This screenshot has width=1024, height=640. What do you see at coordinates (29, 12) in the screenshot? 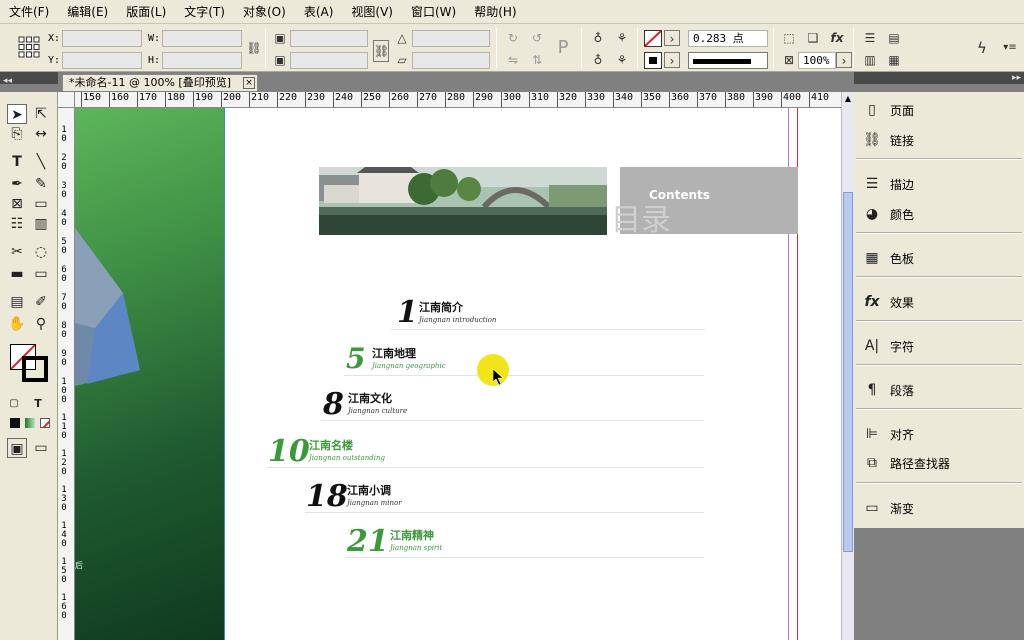
I see `menu-file: 文件(F)` at bounding box center [29, 12].